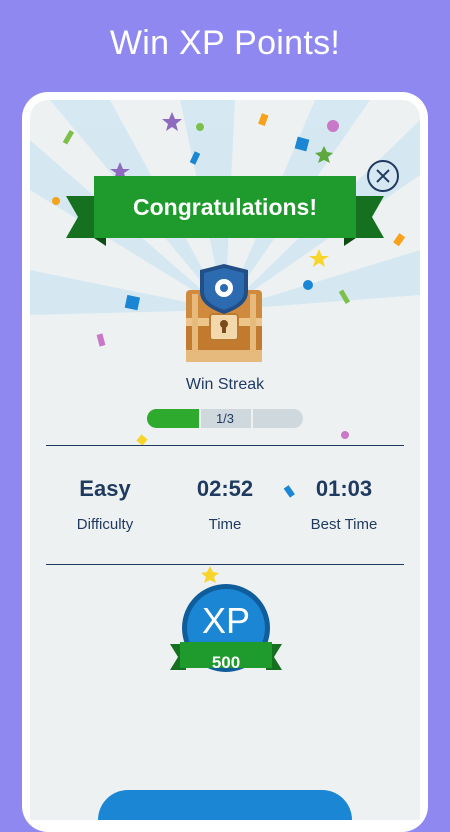 The width and height of the screenshot is (450, 832). I want to click on stat-label: Difficulty, so click(105, 524).